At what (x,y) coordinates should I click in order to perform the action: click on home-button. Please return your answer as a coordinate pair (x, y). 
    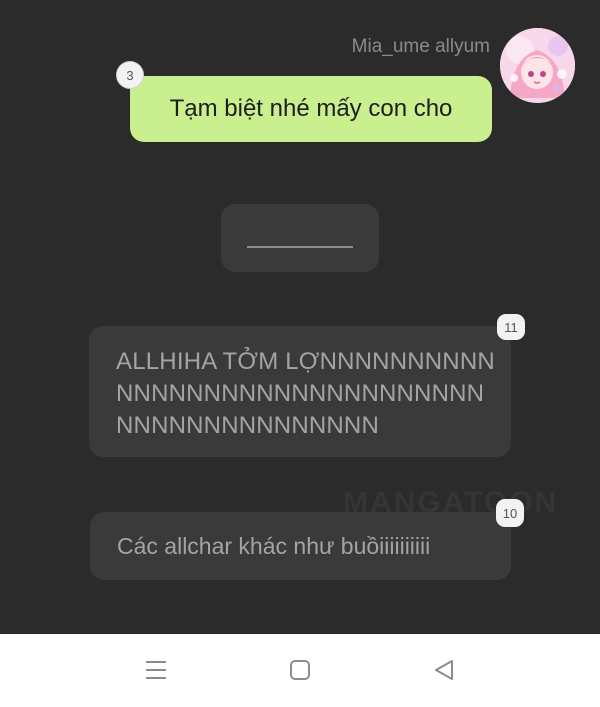
    Looking at the image, I should click on (300, 670).